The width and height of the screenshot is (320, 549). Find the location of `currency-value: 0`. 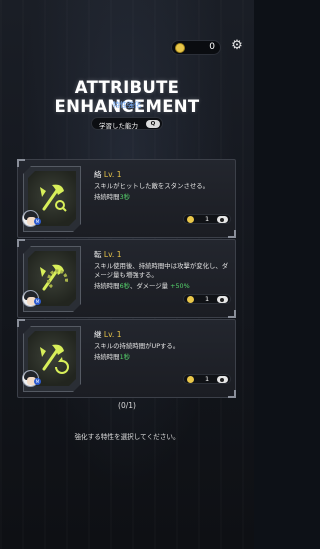

currency-value: 0 is located at coordinates (212, 47).